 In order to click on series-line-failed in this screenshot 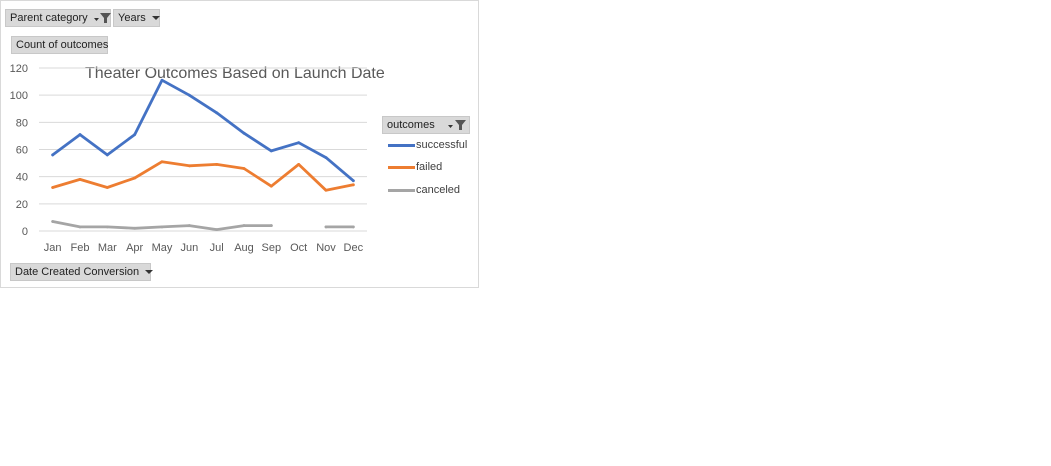, I will do `click(203, 176)`.